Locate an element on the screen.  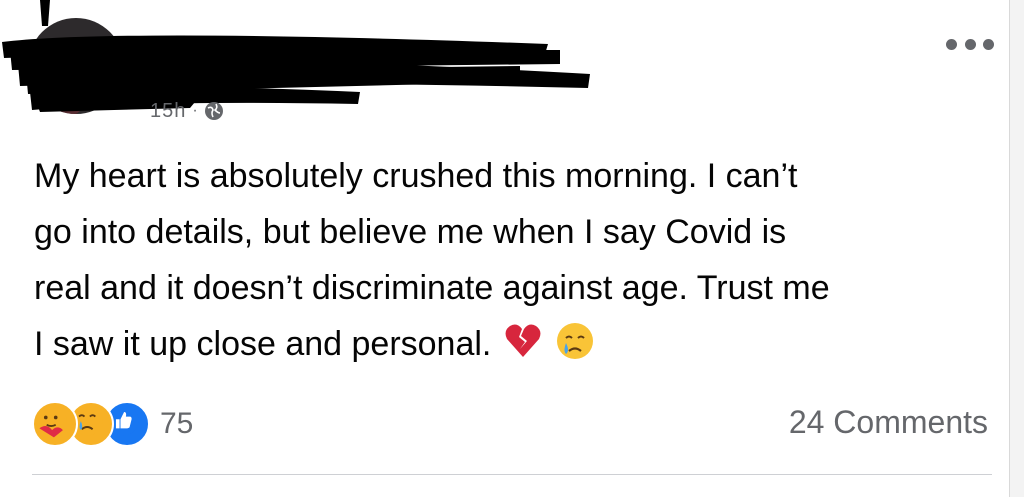
post-timestamp: 15h is located at coordinates (168, 111).